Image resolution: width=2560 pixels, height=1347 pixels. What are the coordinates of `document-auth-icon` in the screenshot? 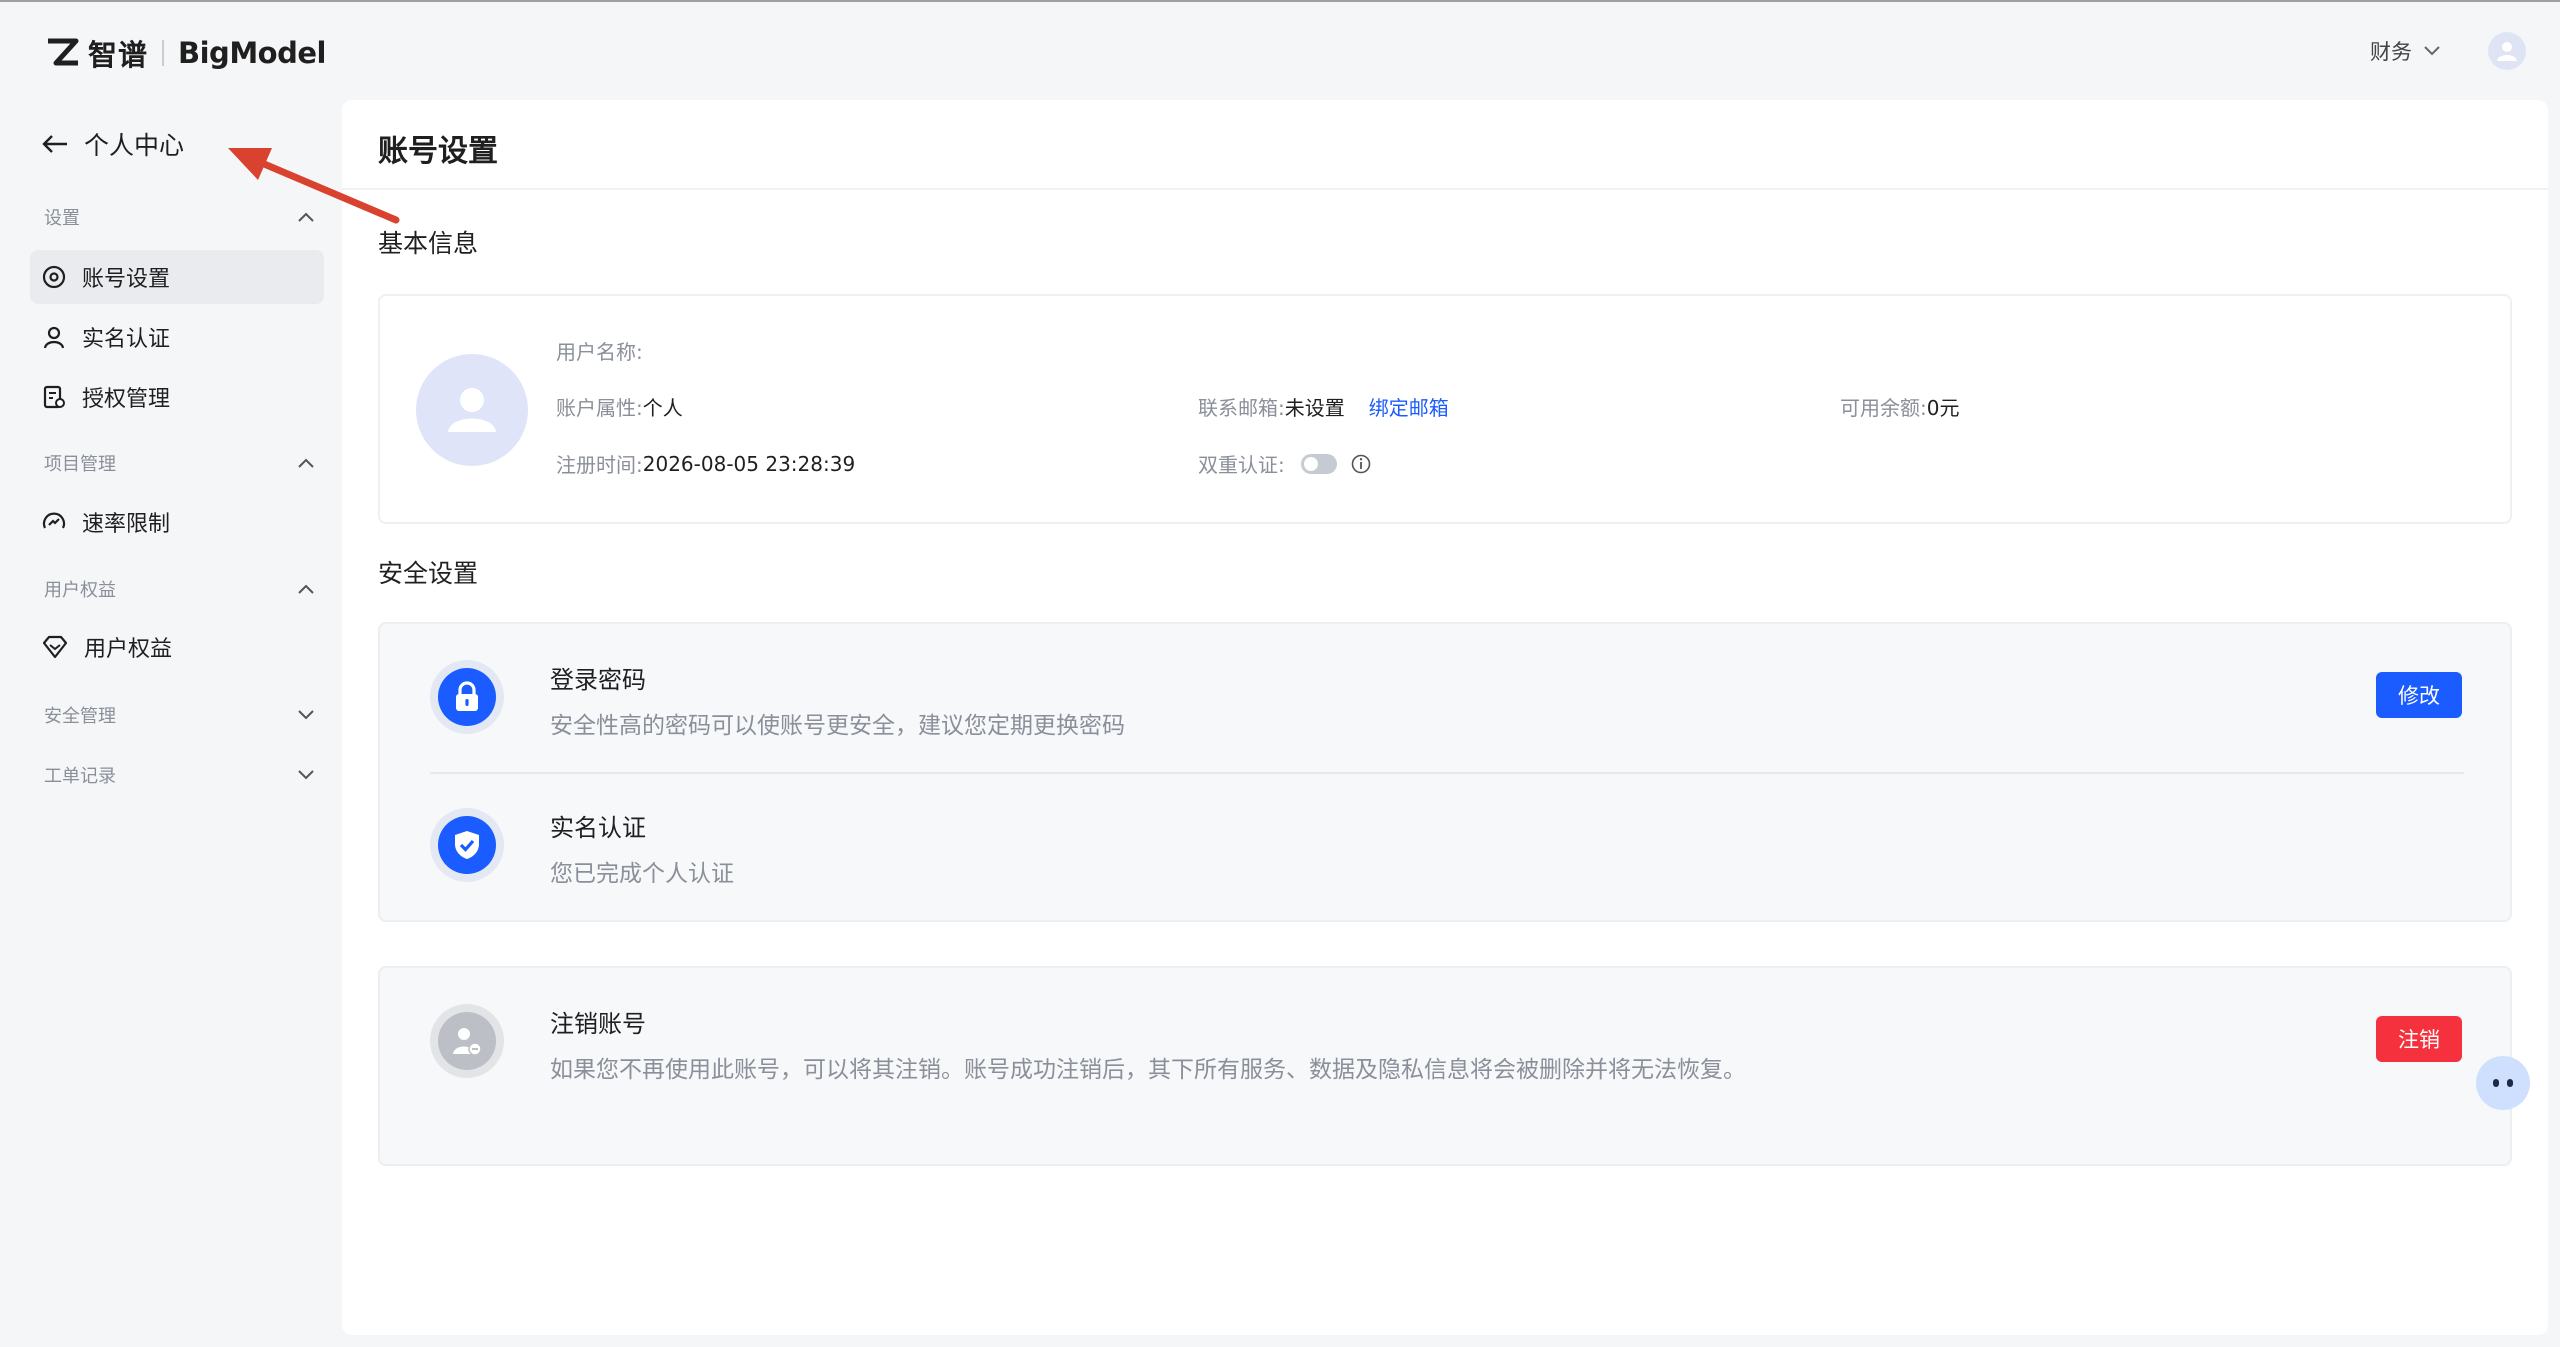 It's located at (54, 397).